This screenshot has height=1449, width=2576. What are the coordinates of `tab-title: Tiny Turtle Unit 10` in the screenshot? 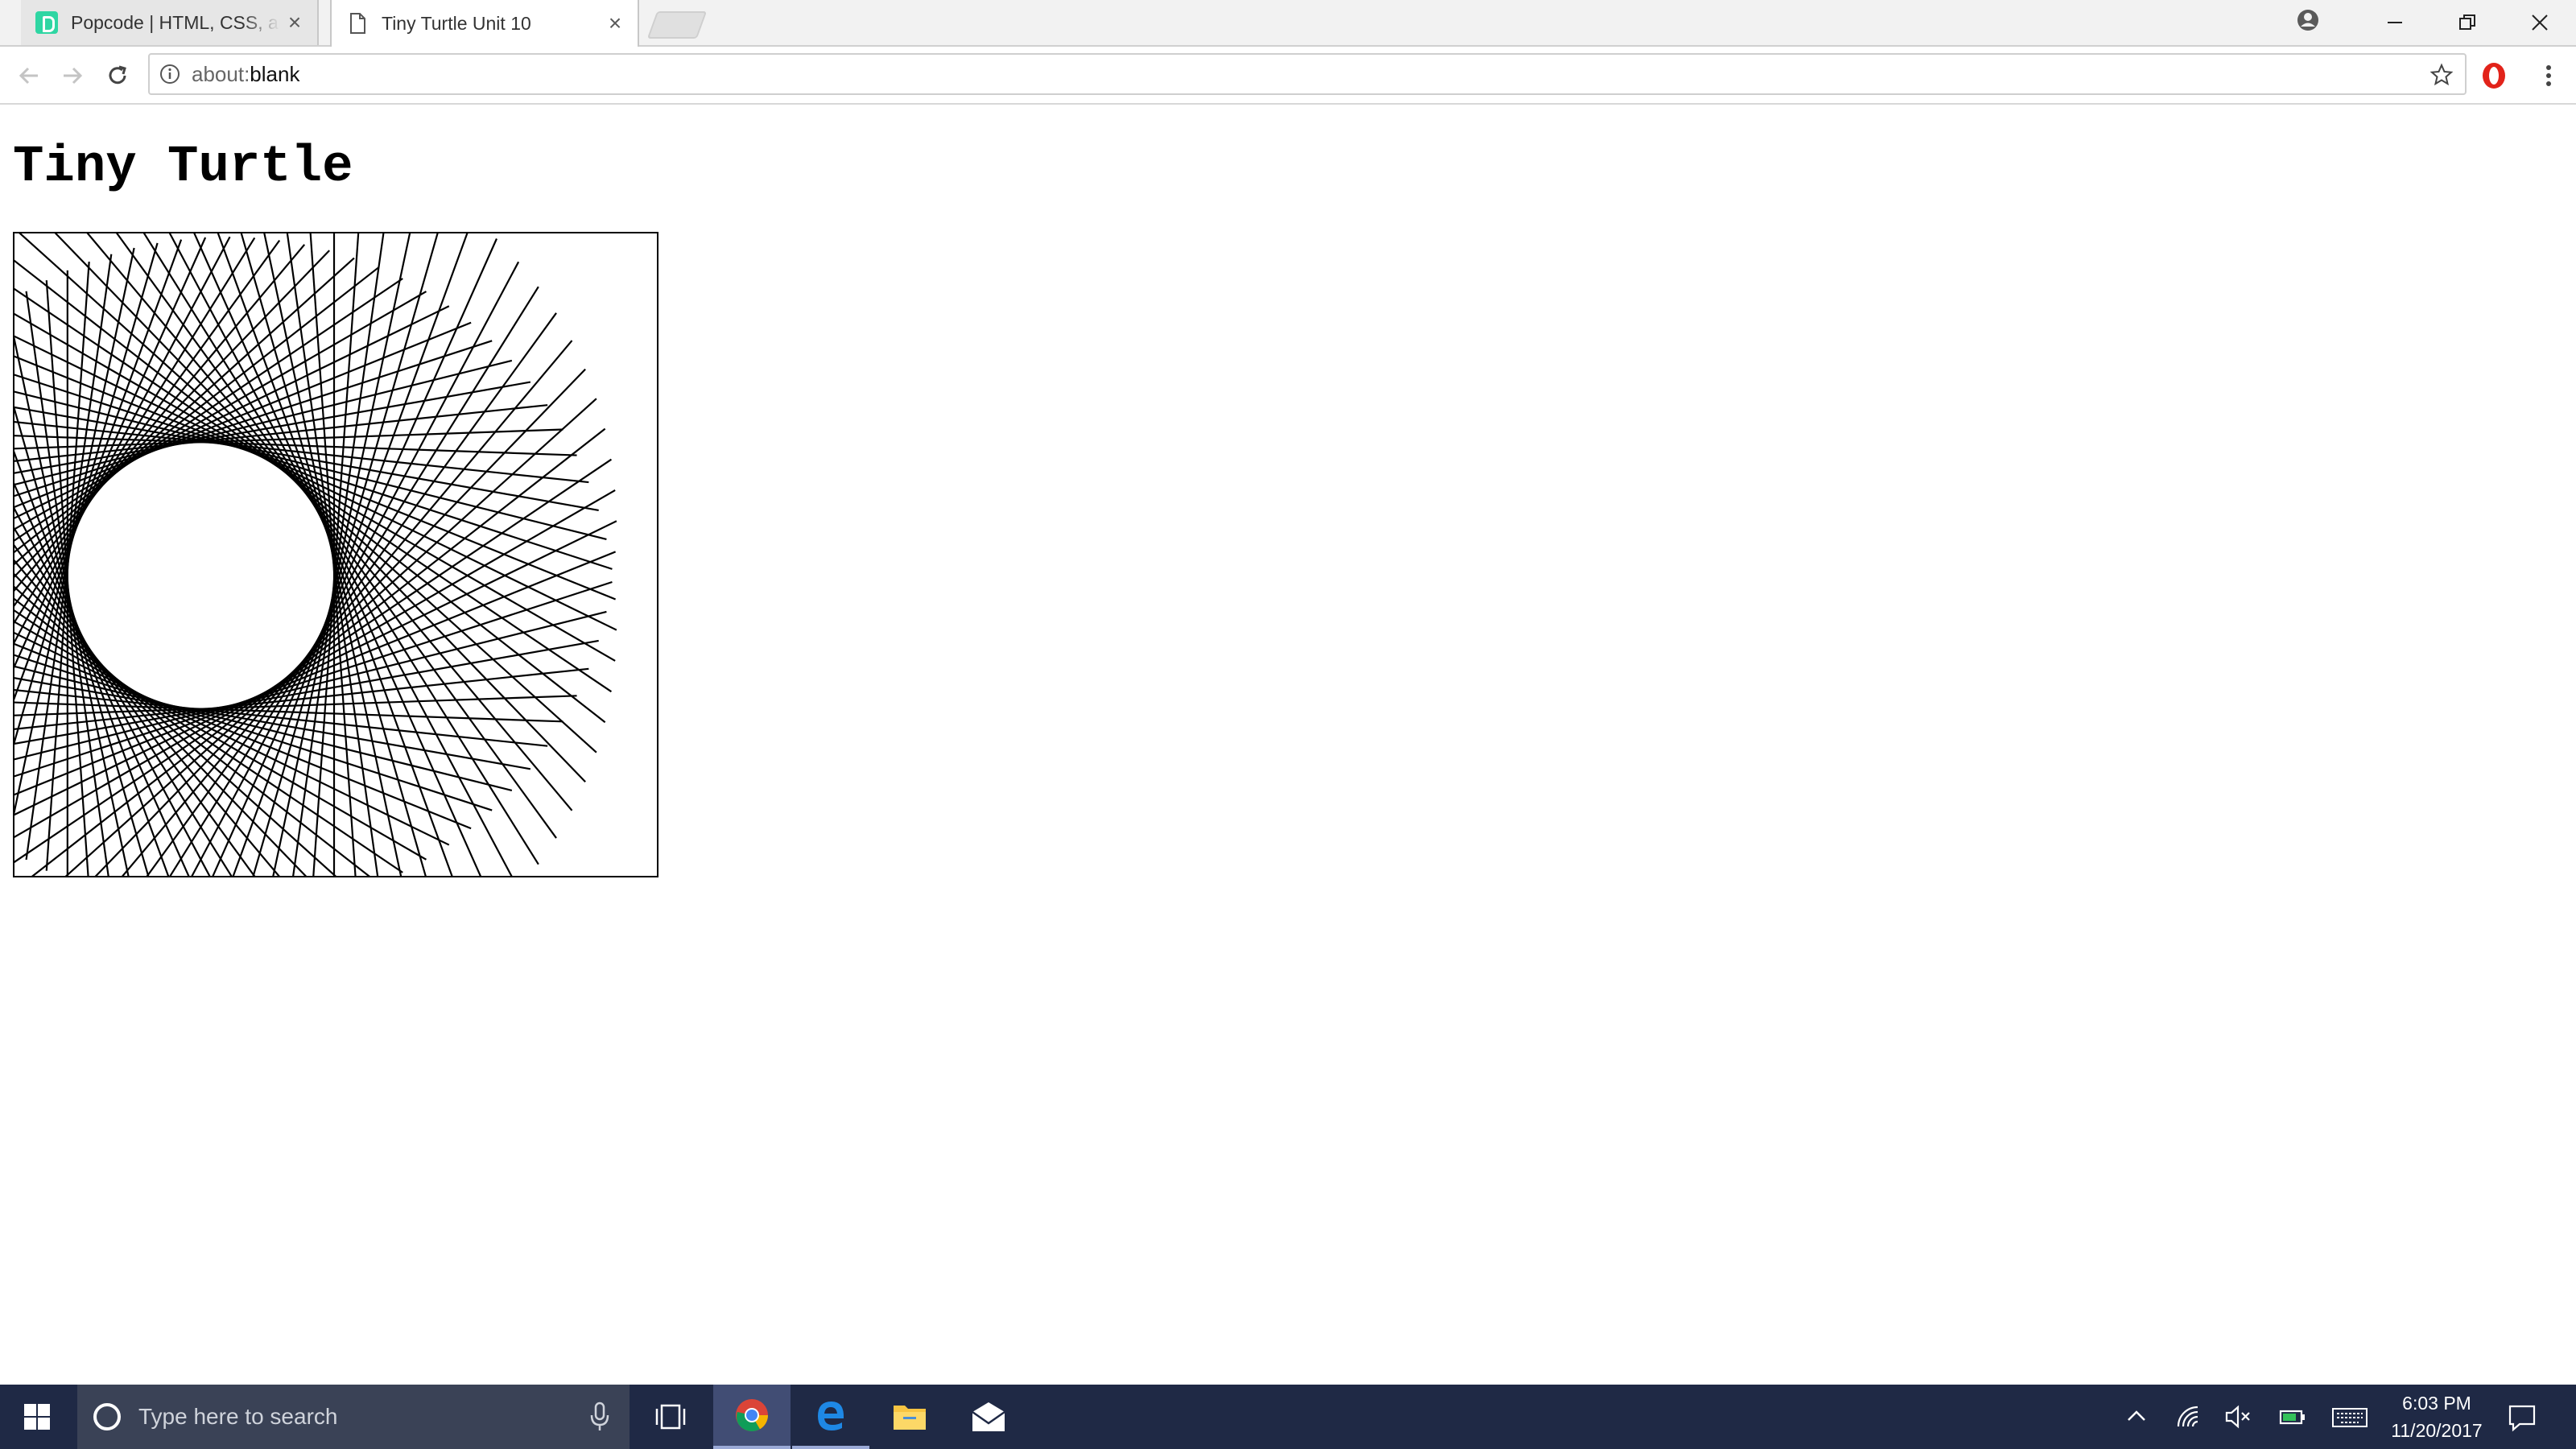 It's located at (456, 23).